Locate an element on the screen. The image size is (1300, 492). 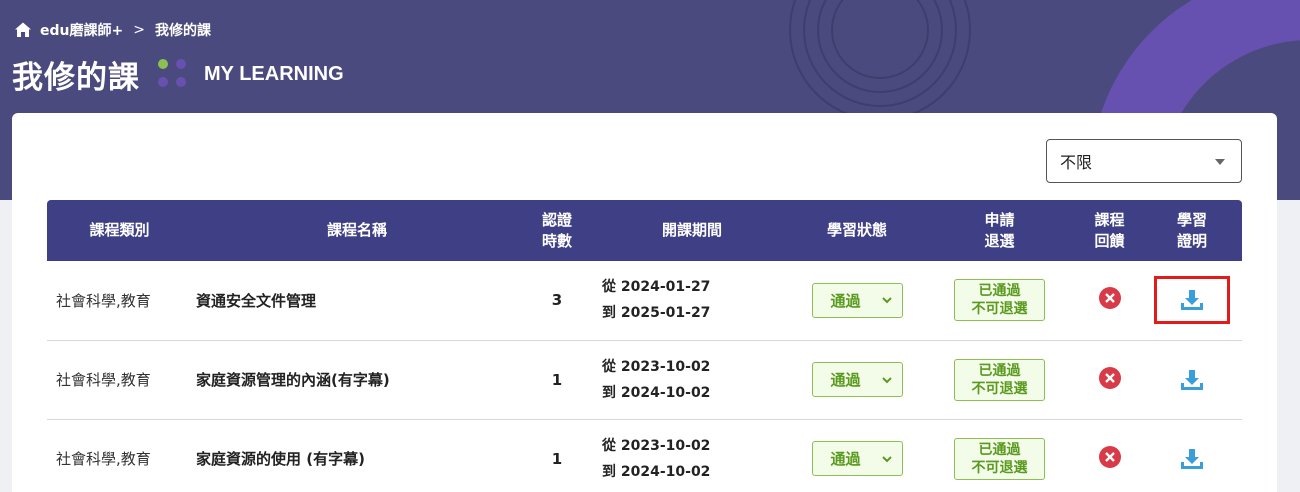
breadcrumb-home-link: edu磨課師+ is located at coordinates (81, 30).